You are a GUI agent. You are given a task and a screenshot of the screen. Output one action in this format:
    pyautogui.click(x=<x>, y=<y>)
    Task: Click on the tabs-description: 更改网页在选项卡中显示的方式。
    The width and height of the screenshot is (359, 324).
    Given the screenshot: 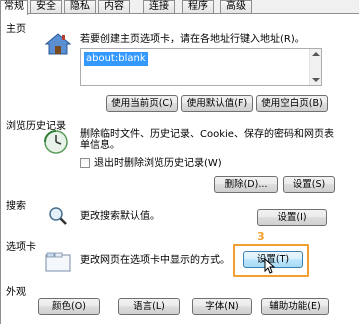 What is the action you would take?
    pyautogui.click(x=155, y=260)
    